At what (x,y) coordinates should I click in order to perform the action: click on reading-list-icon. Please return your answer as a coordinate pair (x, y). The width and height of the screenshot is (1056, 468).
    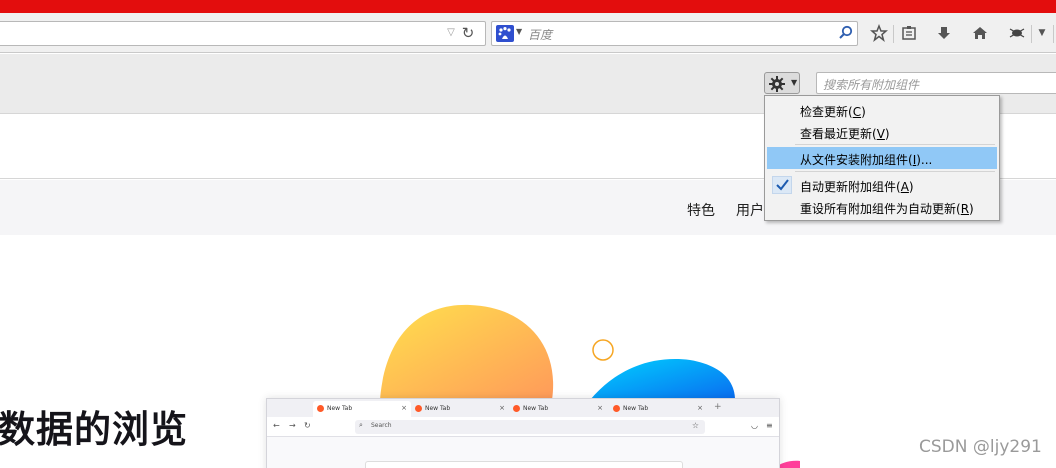
    Looking at the image, I should click on (909, 33).